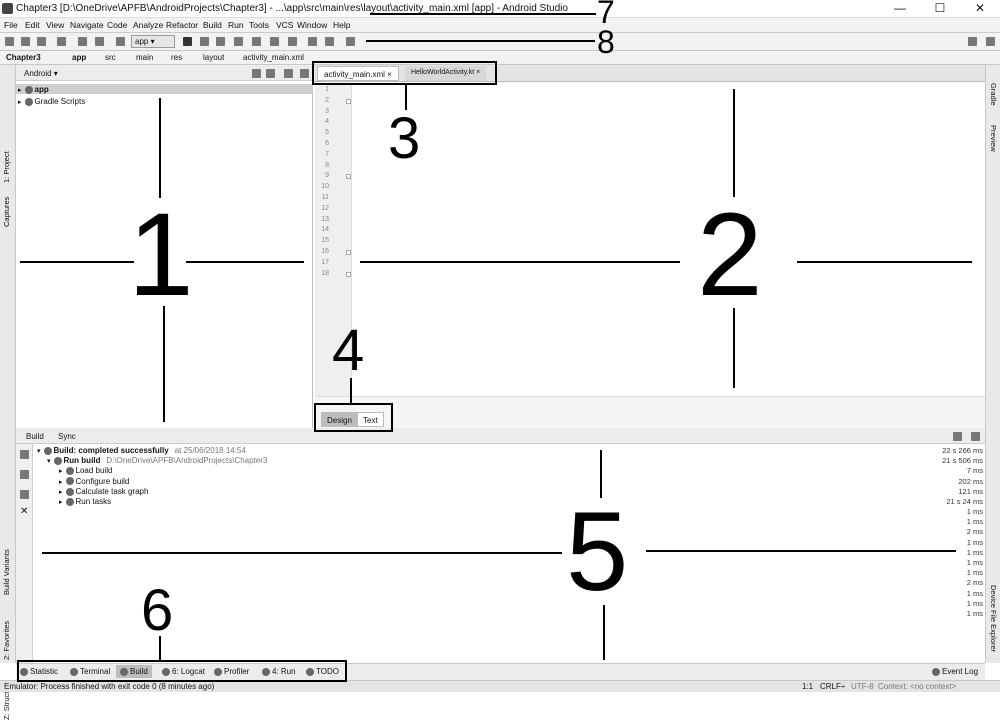 This screenshot has height=720, width=1000. I want to click on line-number: 10, so click(325, 187).